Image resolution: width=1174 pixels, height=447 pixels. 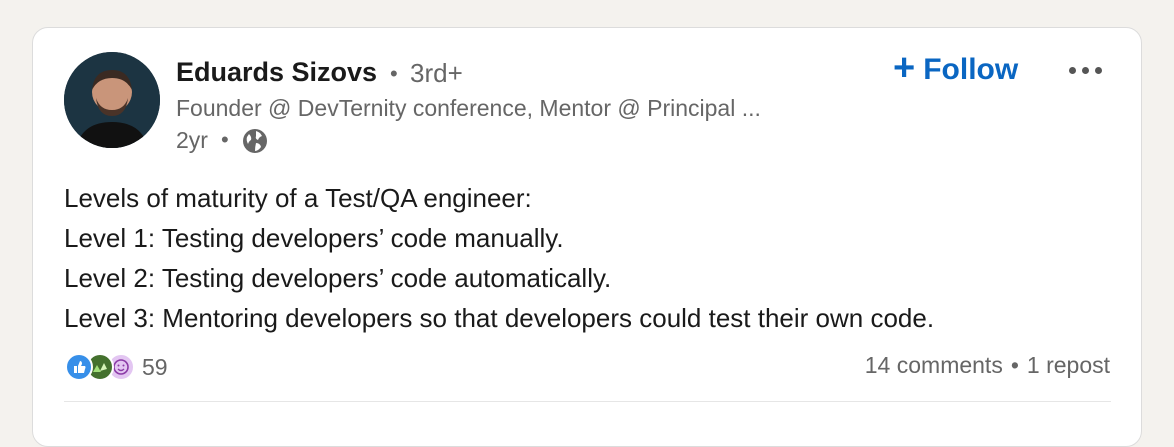 What do you see at coordinates (192, 140) in the screenshot?
I see `post-time: 2yr` at bounding box center [192, 140].